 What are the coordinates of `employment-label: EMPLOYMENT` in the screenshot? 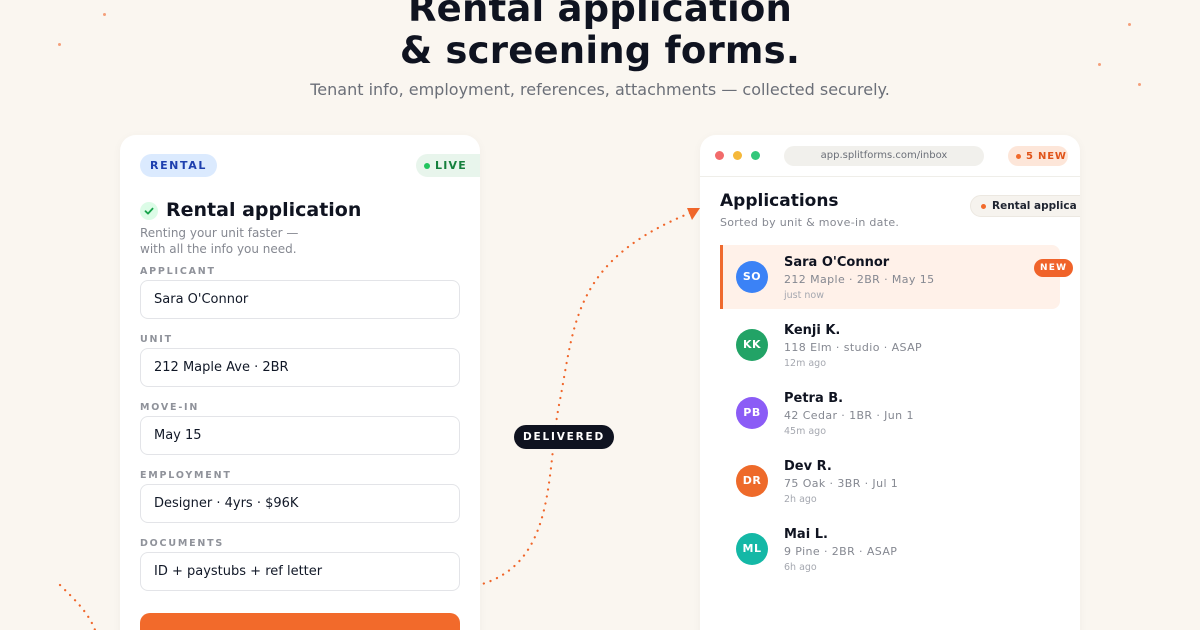 It's located at (186, 475).